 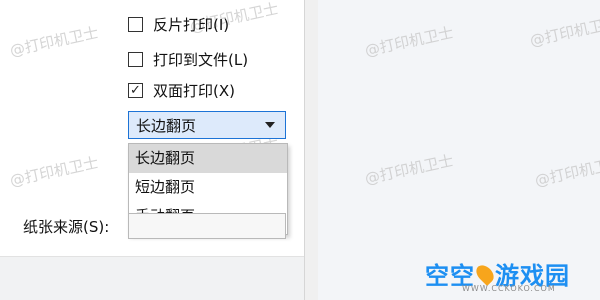 What do you see at coordinates (201, 59) in the screenshot?
I see `print-to-file-label: 打印到文件(L)` at bounding box center [201, 59].